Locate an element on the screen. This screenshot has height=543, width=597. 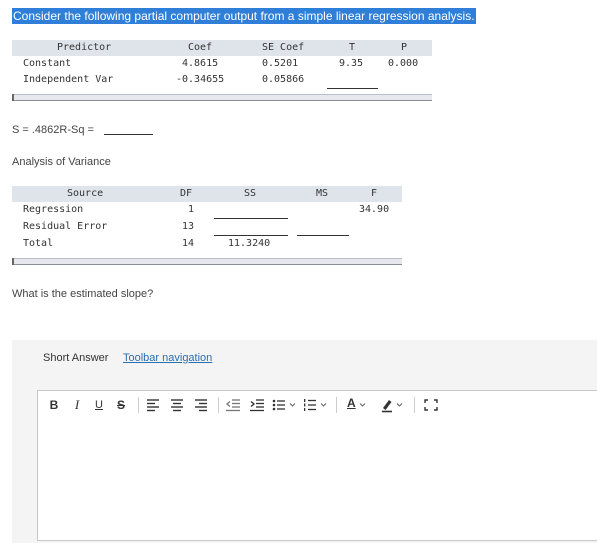
row-indep-predictor: Independent Var is located at coordinates (68, 79).